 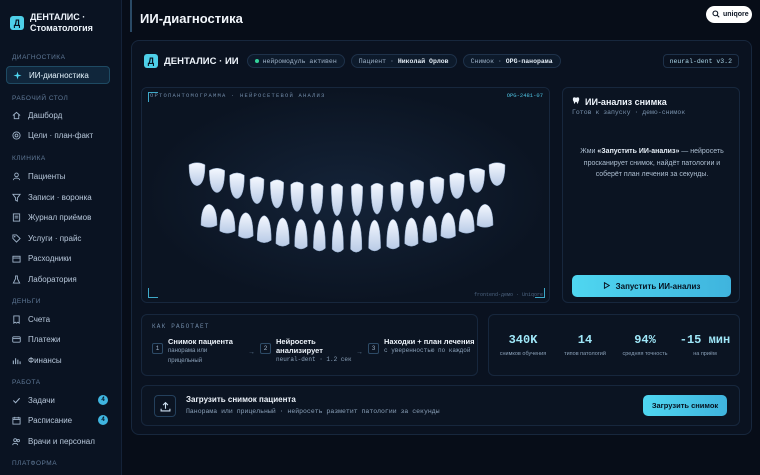 I want to click on tooth-icon, so click(x=576, y=101).